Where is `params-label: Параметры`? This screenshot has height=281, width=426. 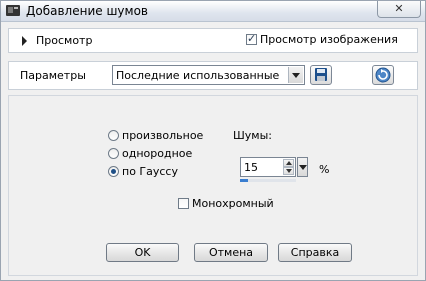 params-label: Параметры is located at coordinates (53, 75).